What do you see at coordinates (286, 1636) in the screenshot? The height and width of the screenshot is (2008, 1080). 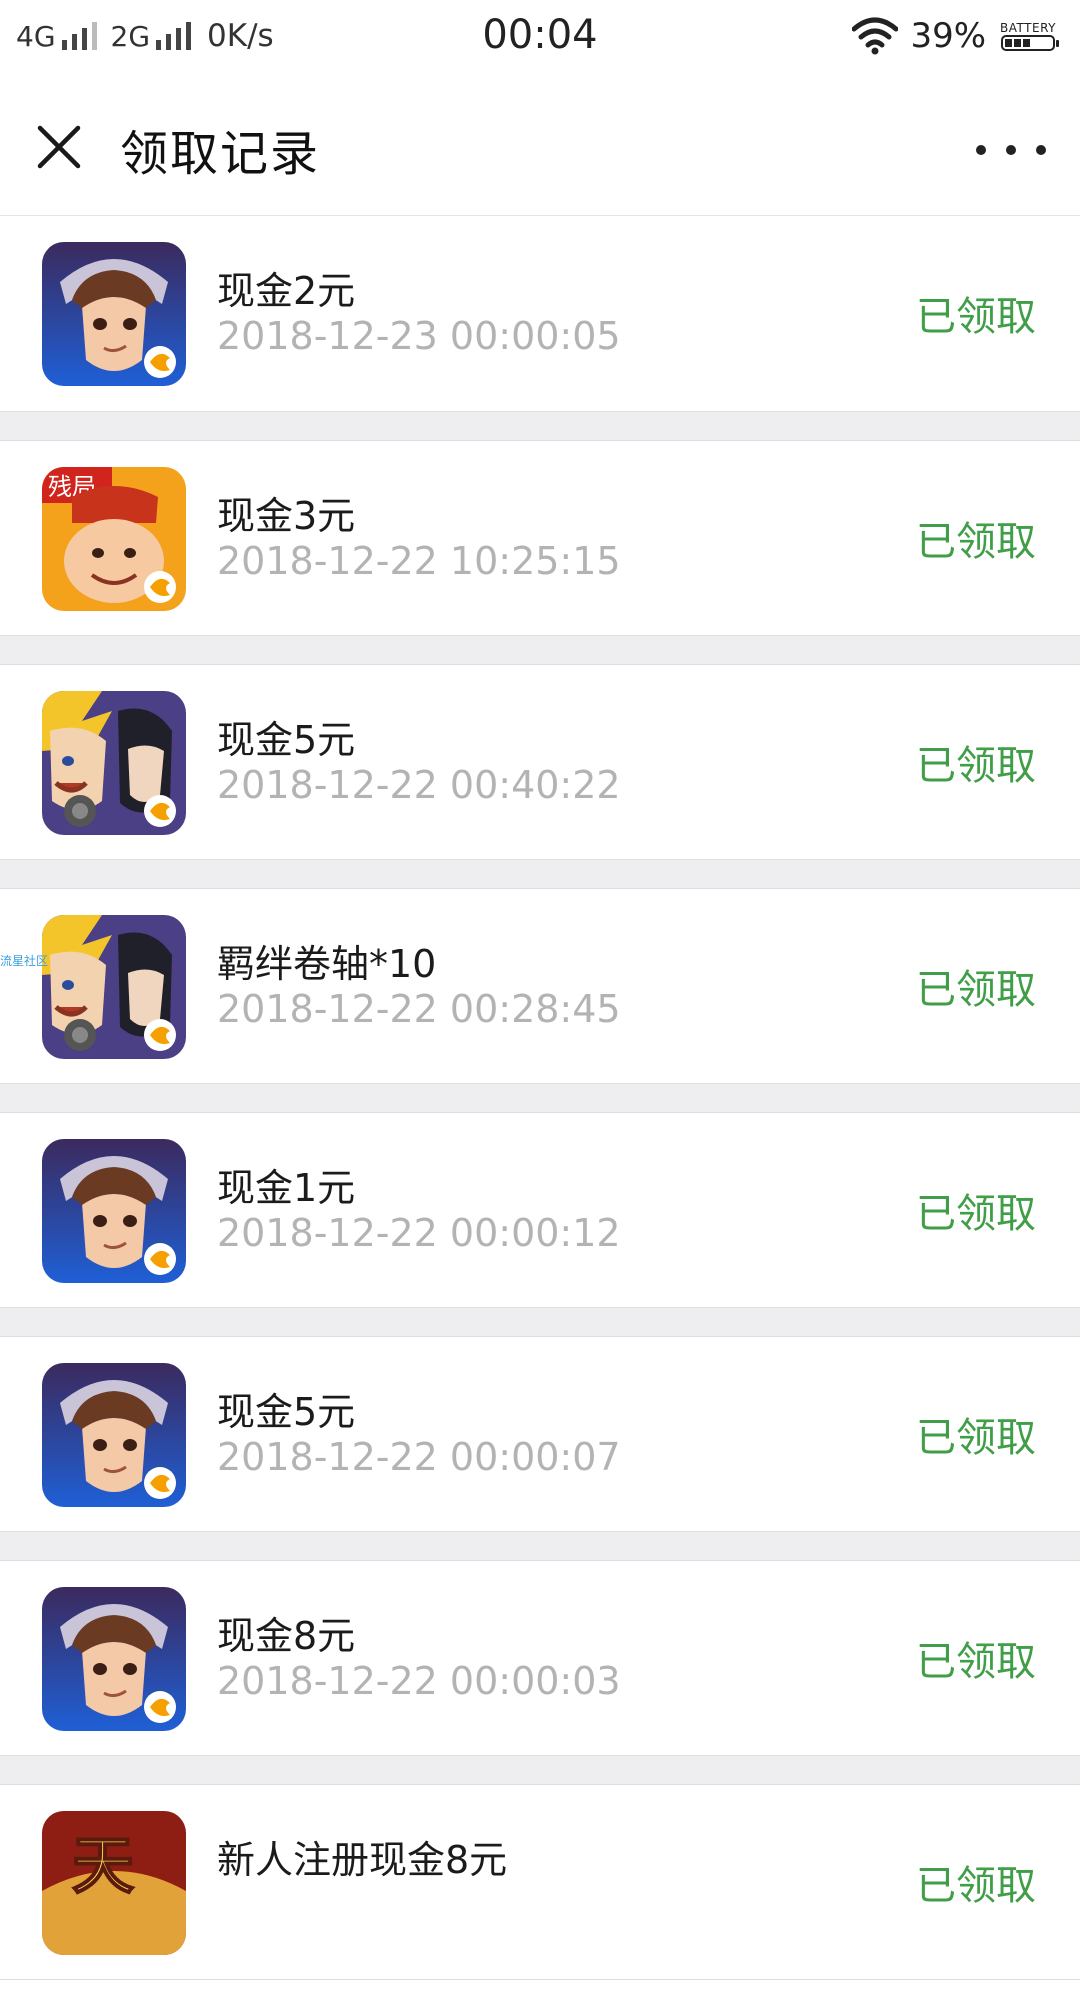 I see `reward-title: 现金8元` at bounding box center [286, 1636].